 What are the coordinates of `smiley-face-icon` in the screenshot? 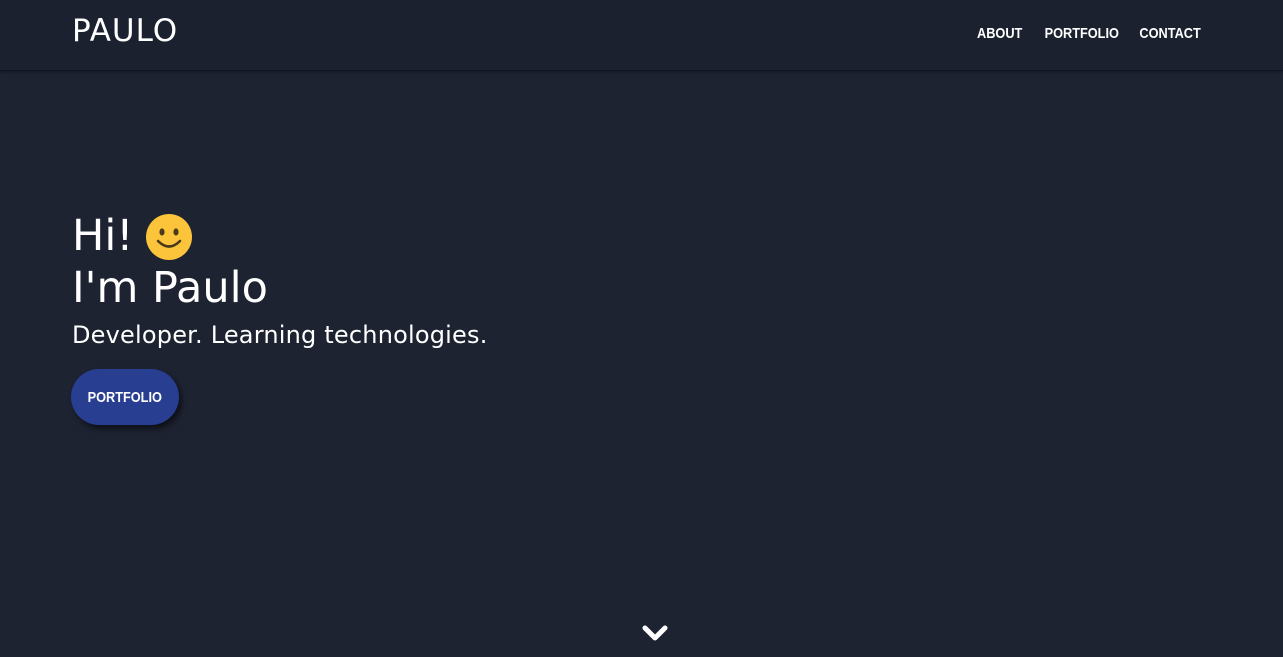 It's located at (168, 237).